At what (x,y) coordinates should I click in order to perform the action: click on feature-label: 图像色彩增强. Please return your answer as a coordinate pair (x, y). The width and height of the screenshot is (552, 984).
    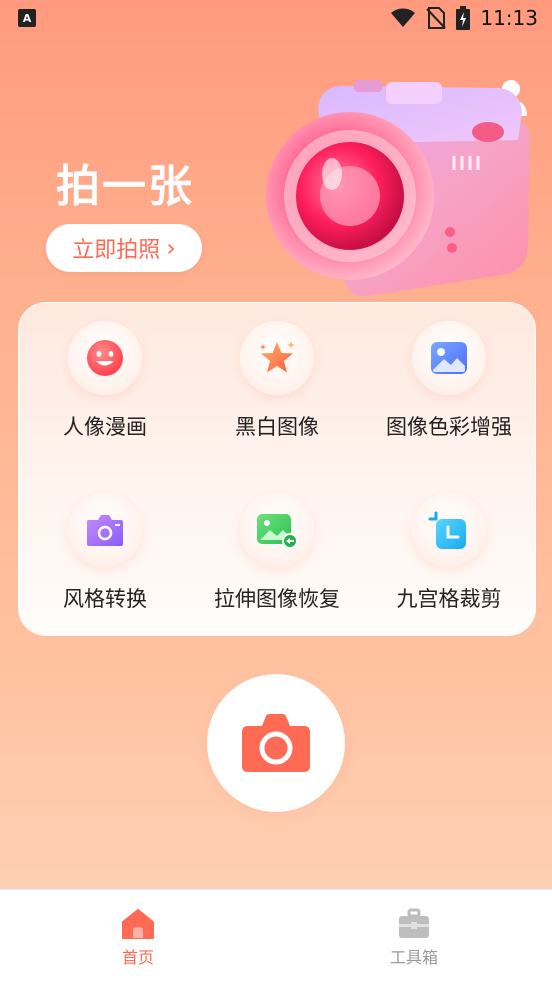
    Looking at the image, I should click on (449, 427).